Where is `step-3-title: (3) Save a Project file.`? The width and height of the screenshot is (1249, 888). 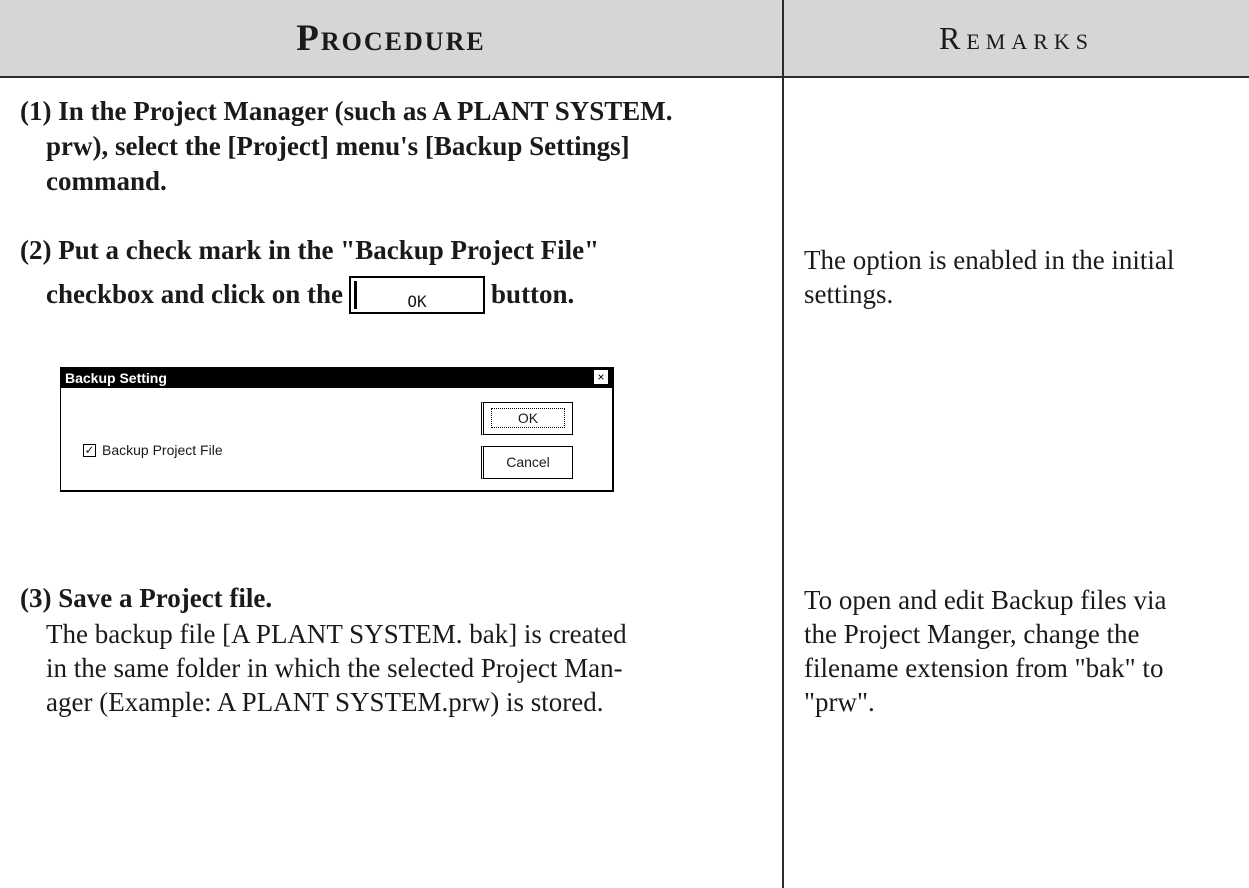 step-3-title: (3) Save a Project file. is located at coordinates (146, 598).